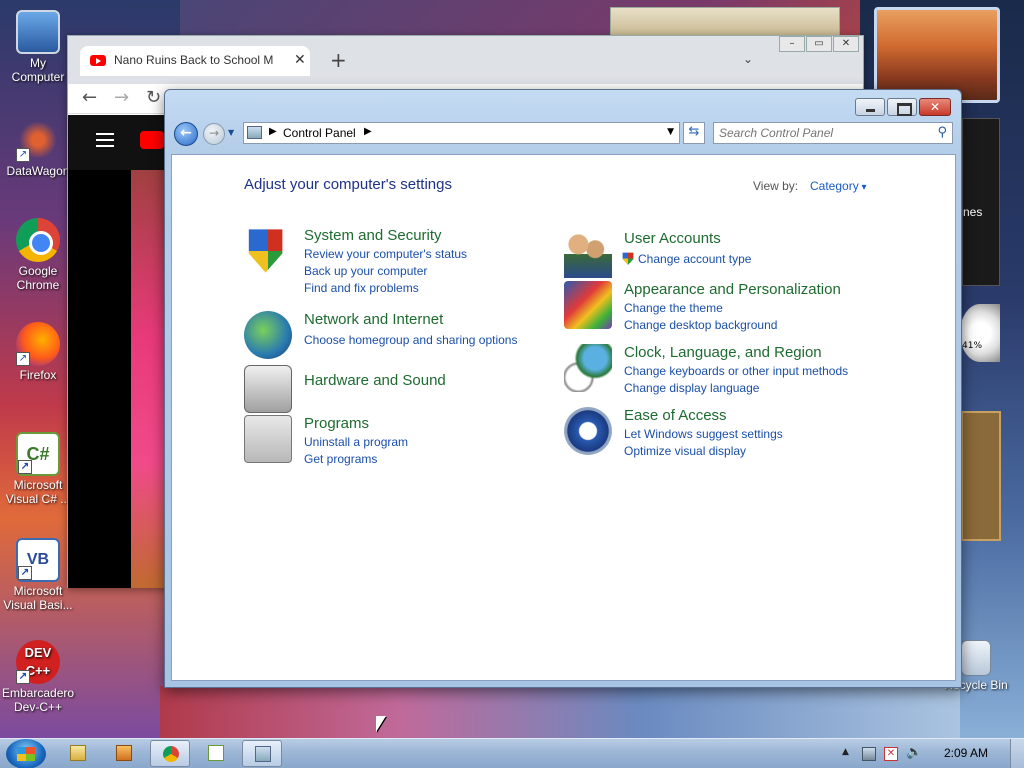 This screenshot has height=768, width=1024. What do you see at coordinates (972, 346) in the screenshot?
I see `cpu-meter-value: 41%` at bounding box center [972, 346].